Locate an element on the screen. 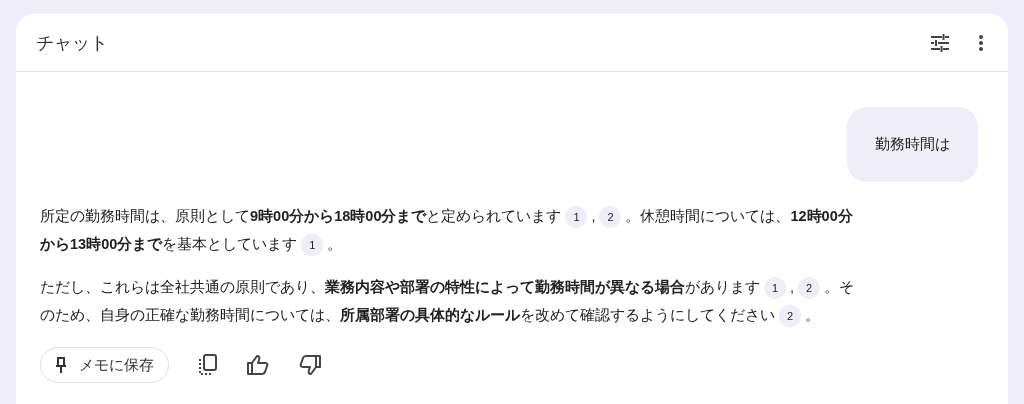 The width and height of the screenshot is (1024, 404). answer-text: から13時00分までを基本としています is located at coordinates (169, 244).